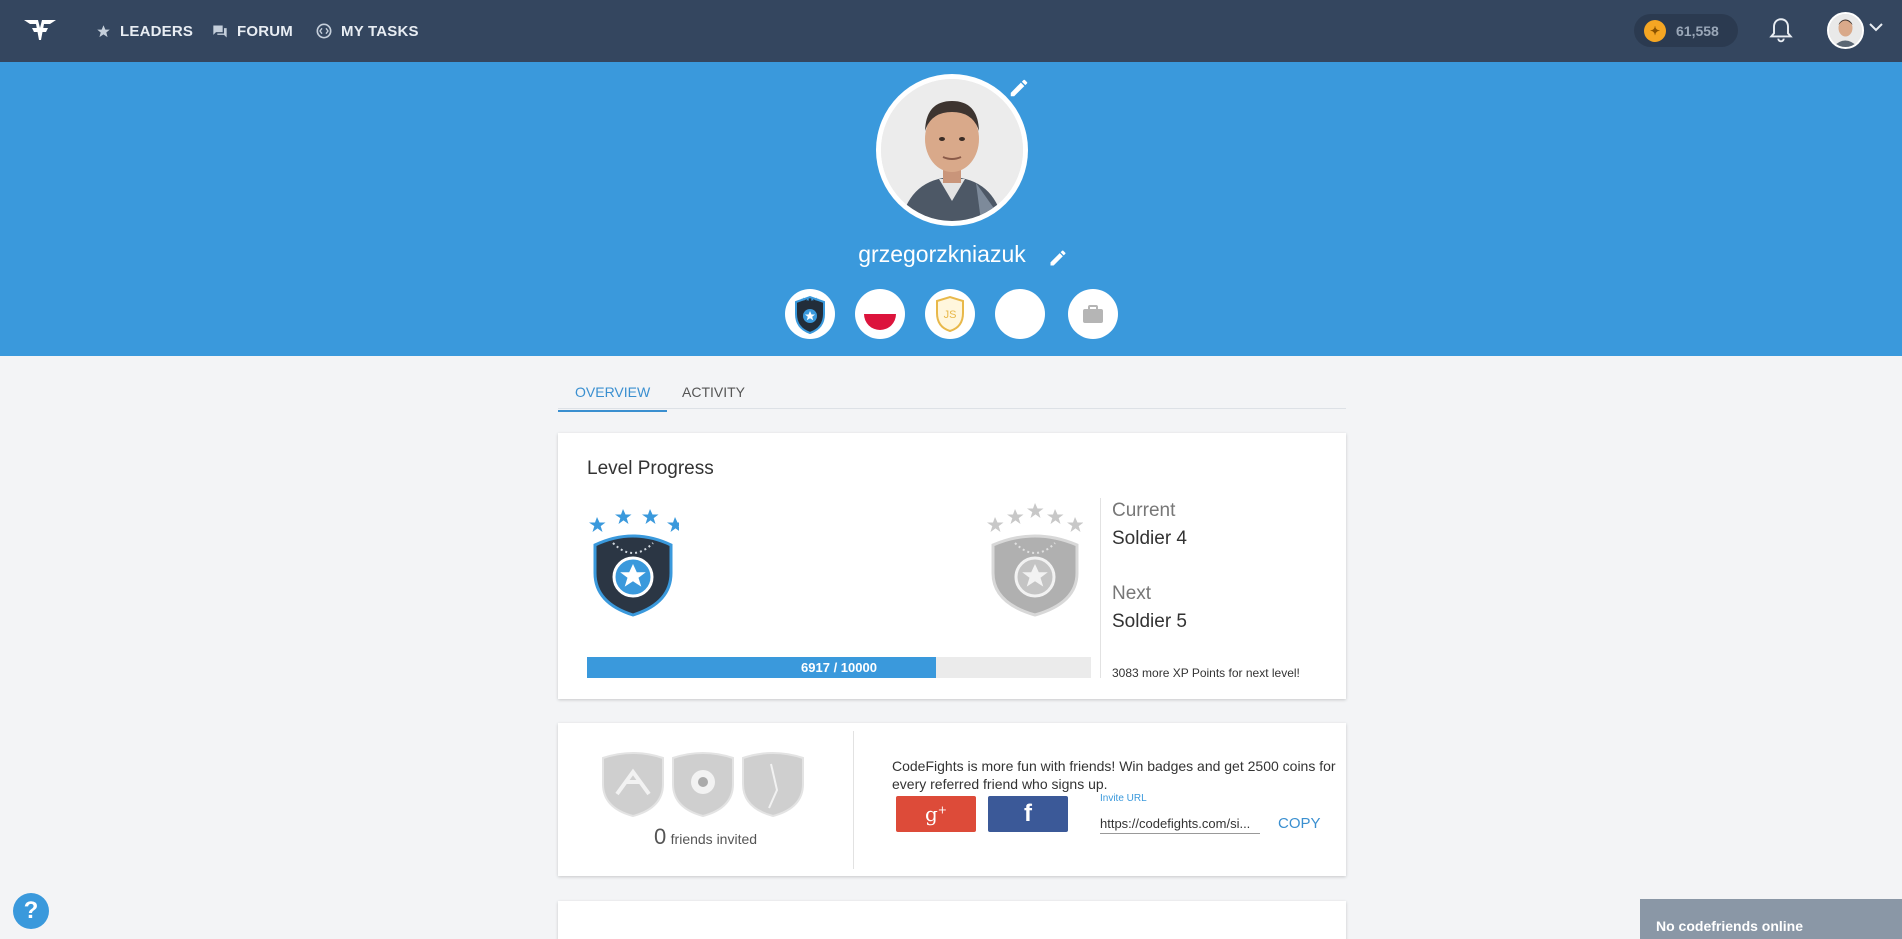 This screenshot has height=939, width=1902. I want to click on svg-text: JS, so click(950, 315).